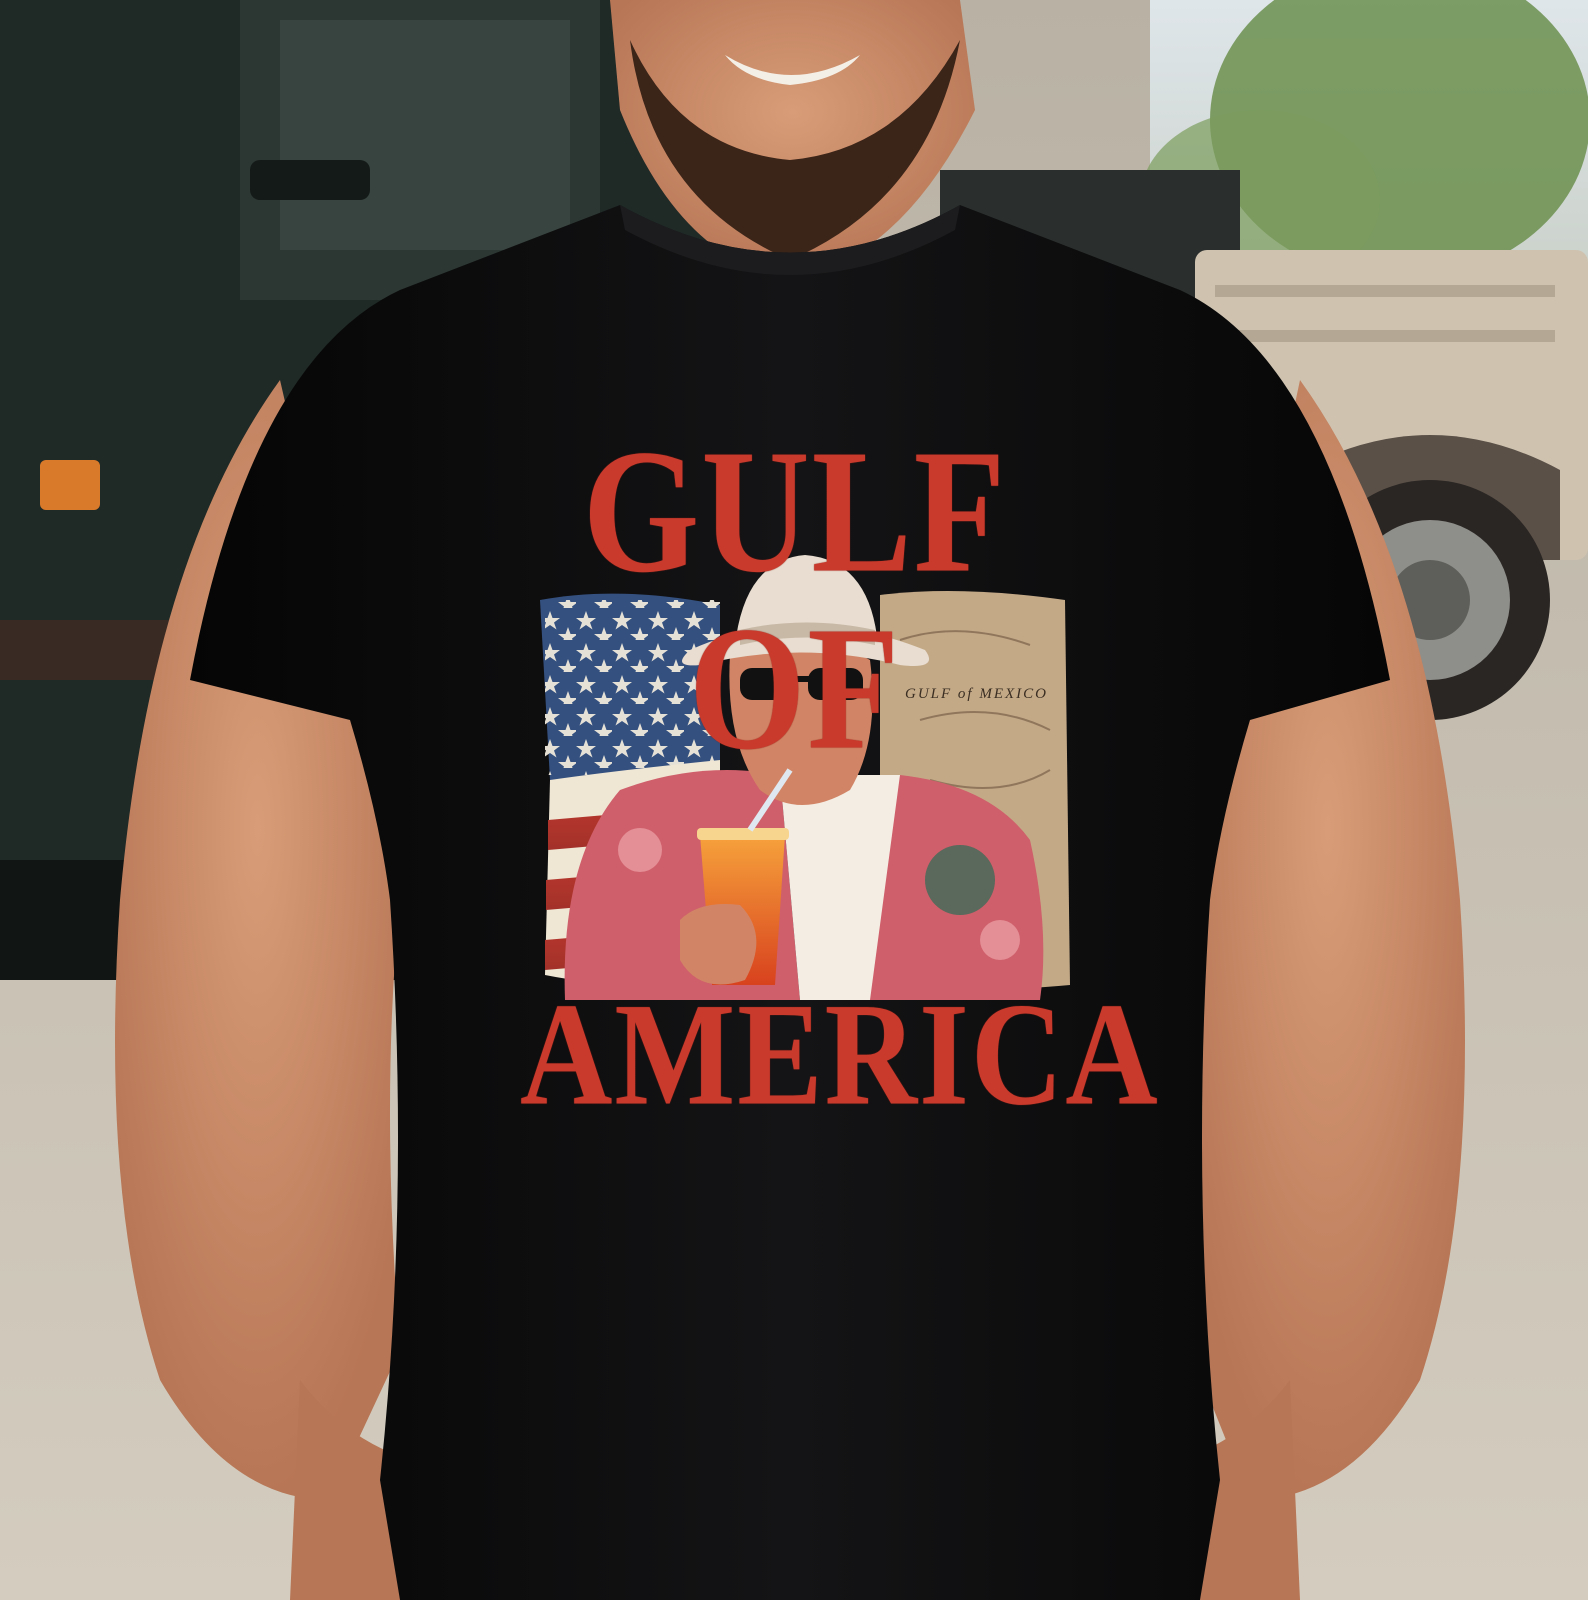  What do you see at coordinates (795, 600) in the screenshot?
I see `print-headline-top: GULF OF` at bounding box center [795, 600].